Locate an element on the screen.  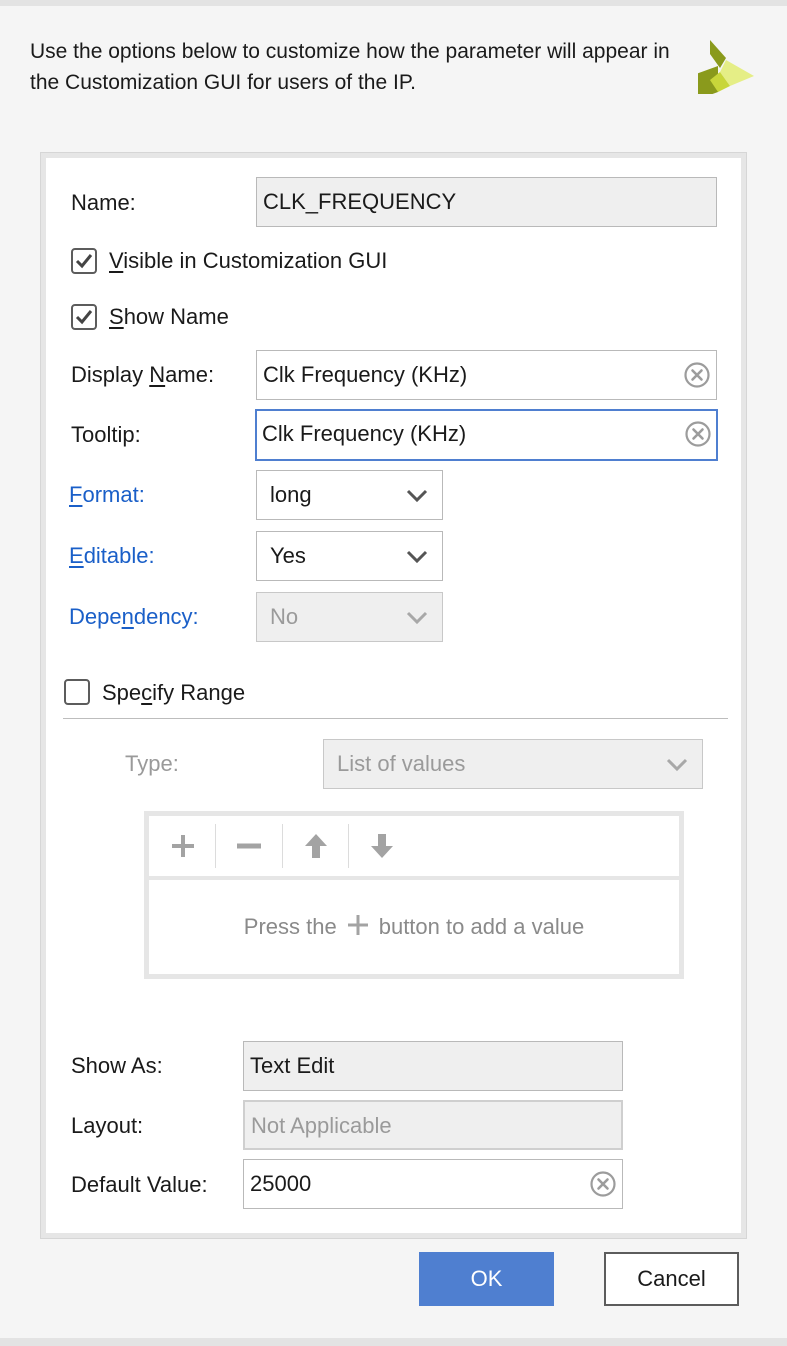
range-type-value: List of values is located at coordinates (401, 763).